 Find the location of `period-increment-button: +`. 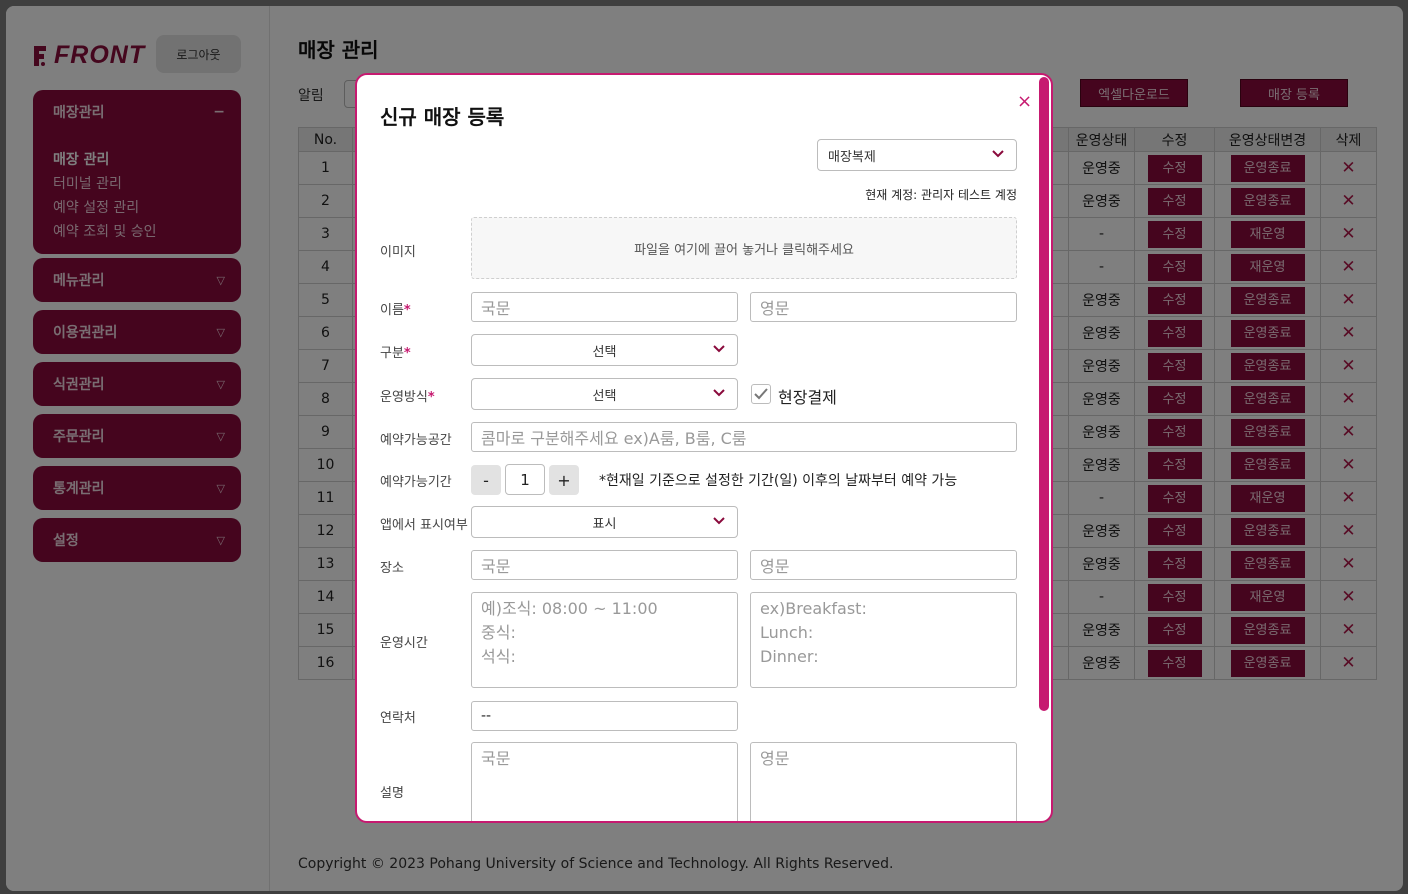

period-increment-button: + is located at coordinates (564, 480).